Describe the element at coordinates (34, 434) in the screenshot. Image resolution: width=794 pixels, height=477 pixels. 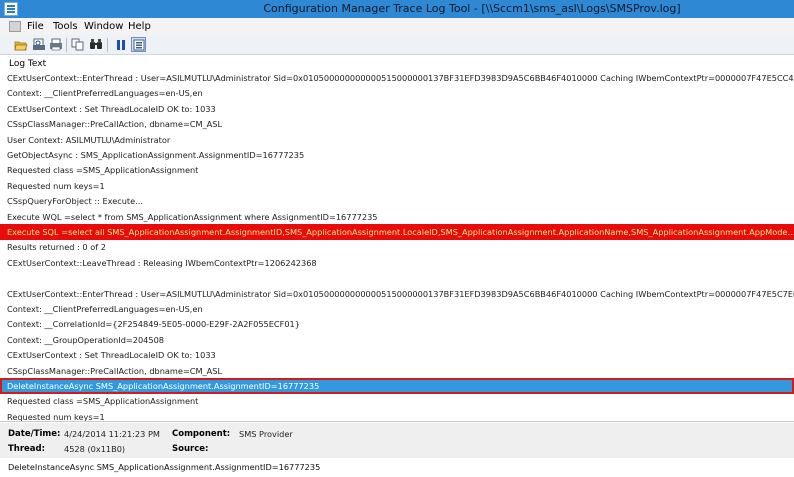
I see `datetime-label: Date/Time:` at that location.